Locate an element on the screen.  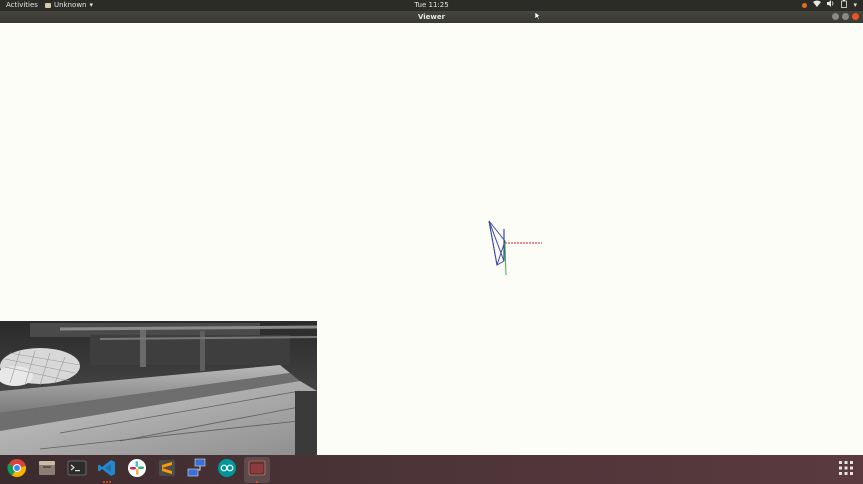
wifi-icon is located at coordinates (817, 5).